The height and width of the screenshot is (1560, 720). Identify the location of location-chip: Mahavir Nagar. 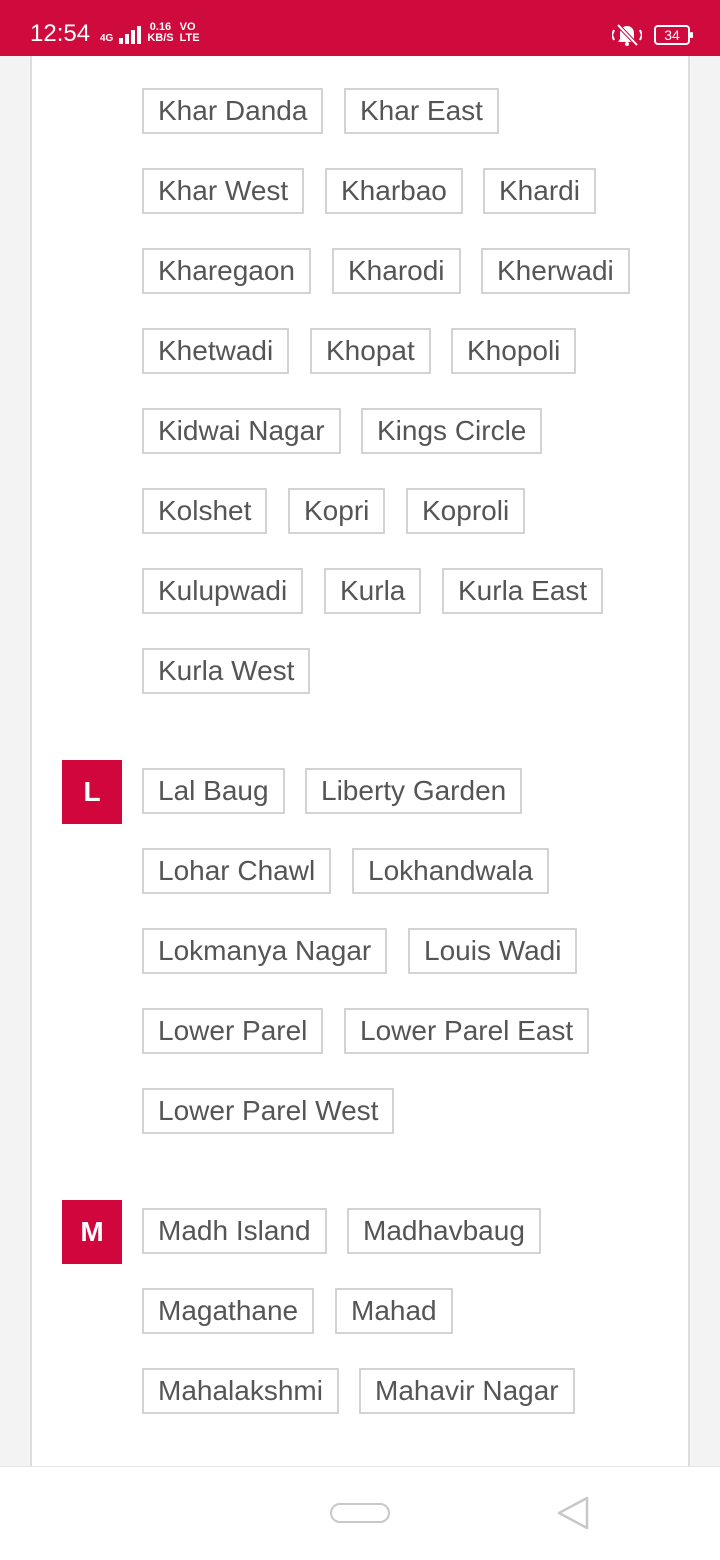
(467, 1391).